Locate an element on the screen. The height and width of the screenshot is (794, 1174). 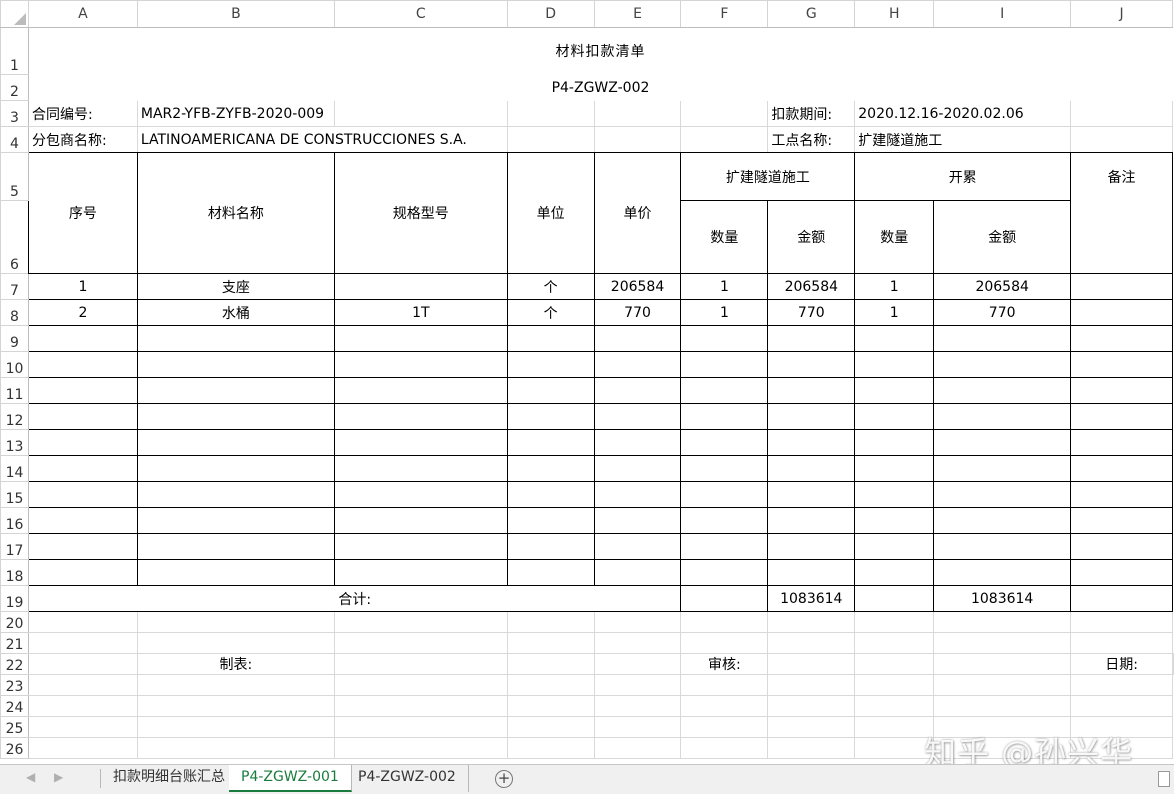
period-value: 2020.12.16-2020.02.06 is located at coordinates (963, 113).